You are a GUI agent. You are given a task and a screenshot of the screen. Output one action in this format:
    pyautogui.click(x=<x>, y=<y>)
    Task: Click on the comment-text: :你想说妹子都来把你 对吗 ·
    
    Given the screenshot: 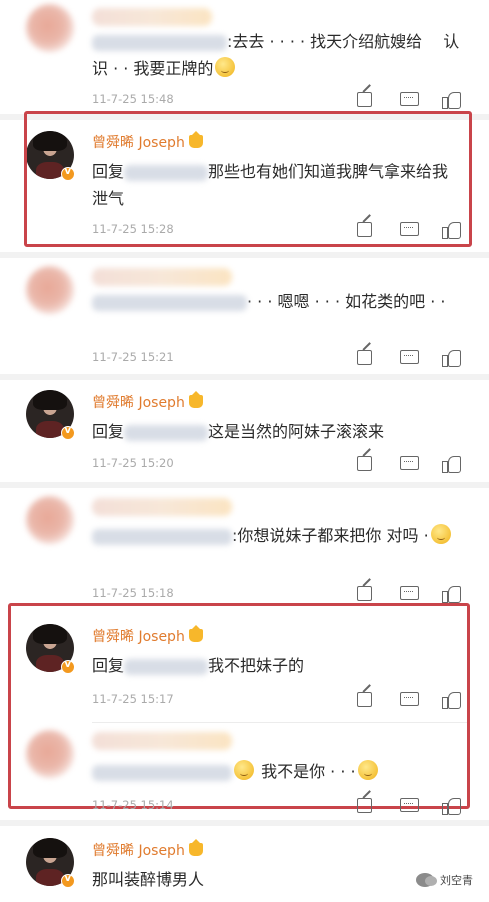 What is the action you would take?
    pyautogui.click(x=277, y=535)
    